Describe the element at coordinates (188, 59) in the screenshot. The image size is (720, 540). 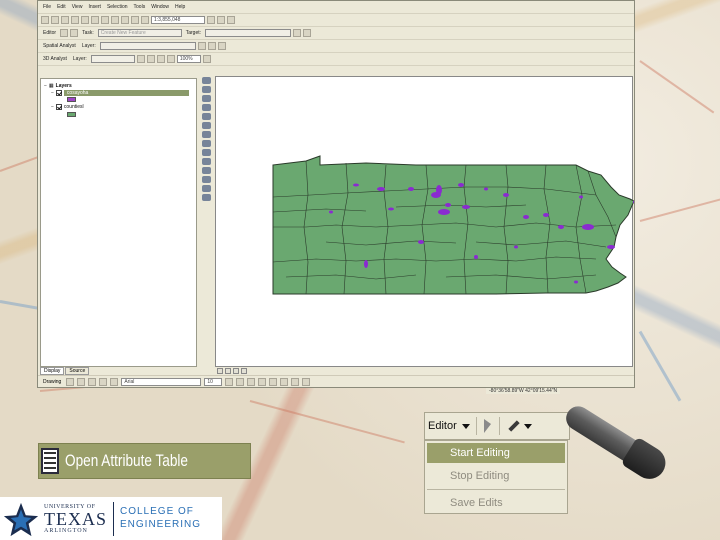
I see `zoom-combo: 100%` at that location.